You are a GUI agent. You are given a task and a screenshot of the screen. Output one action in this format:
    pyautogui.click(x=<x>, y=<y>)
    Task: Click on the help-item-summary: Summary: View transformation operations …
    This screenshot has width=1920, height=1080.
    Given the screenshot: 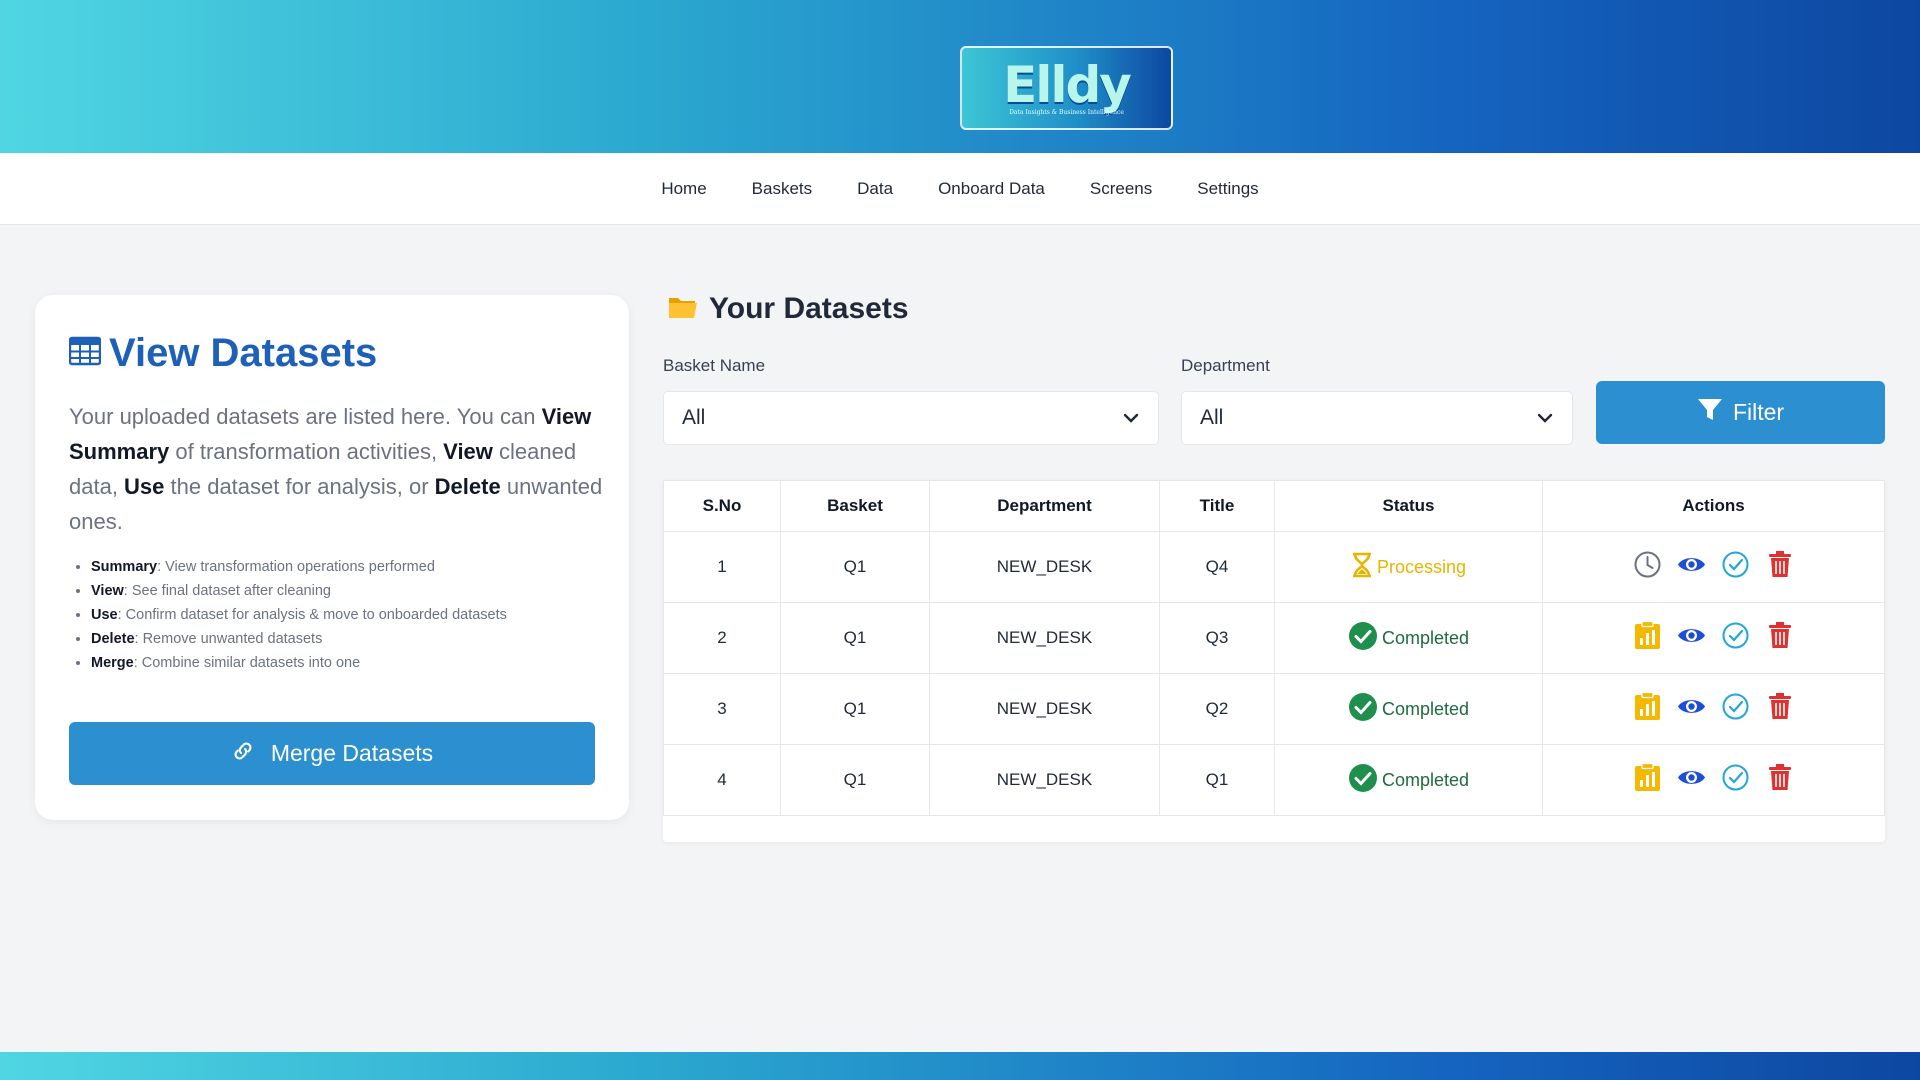 What is the action you would take?
    pyautogui.click(x=351, y=567)
    